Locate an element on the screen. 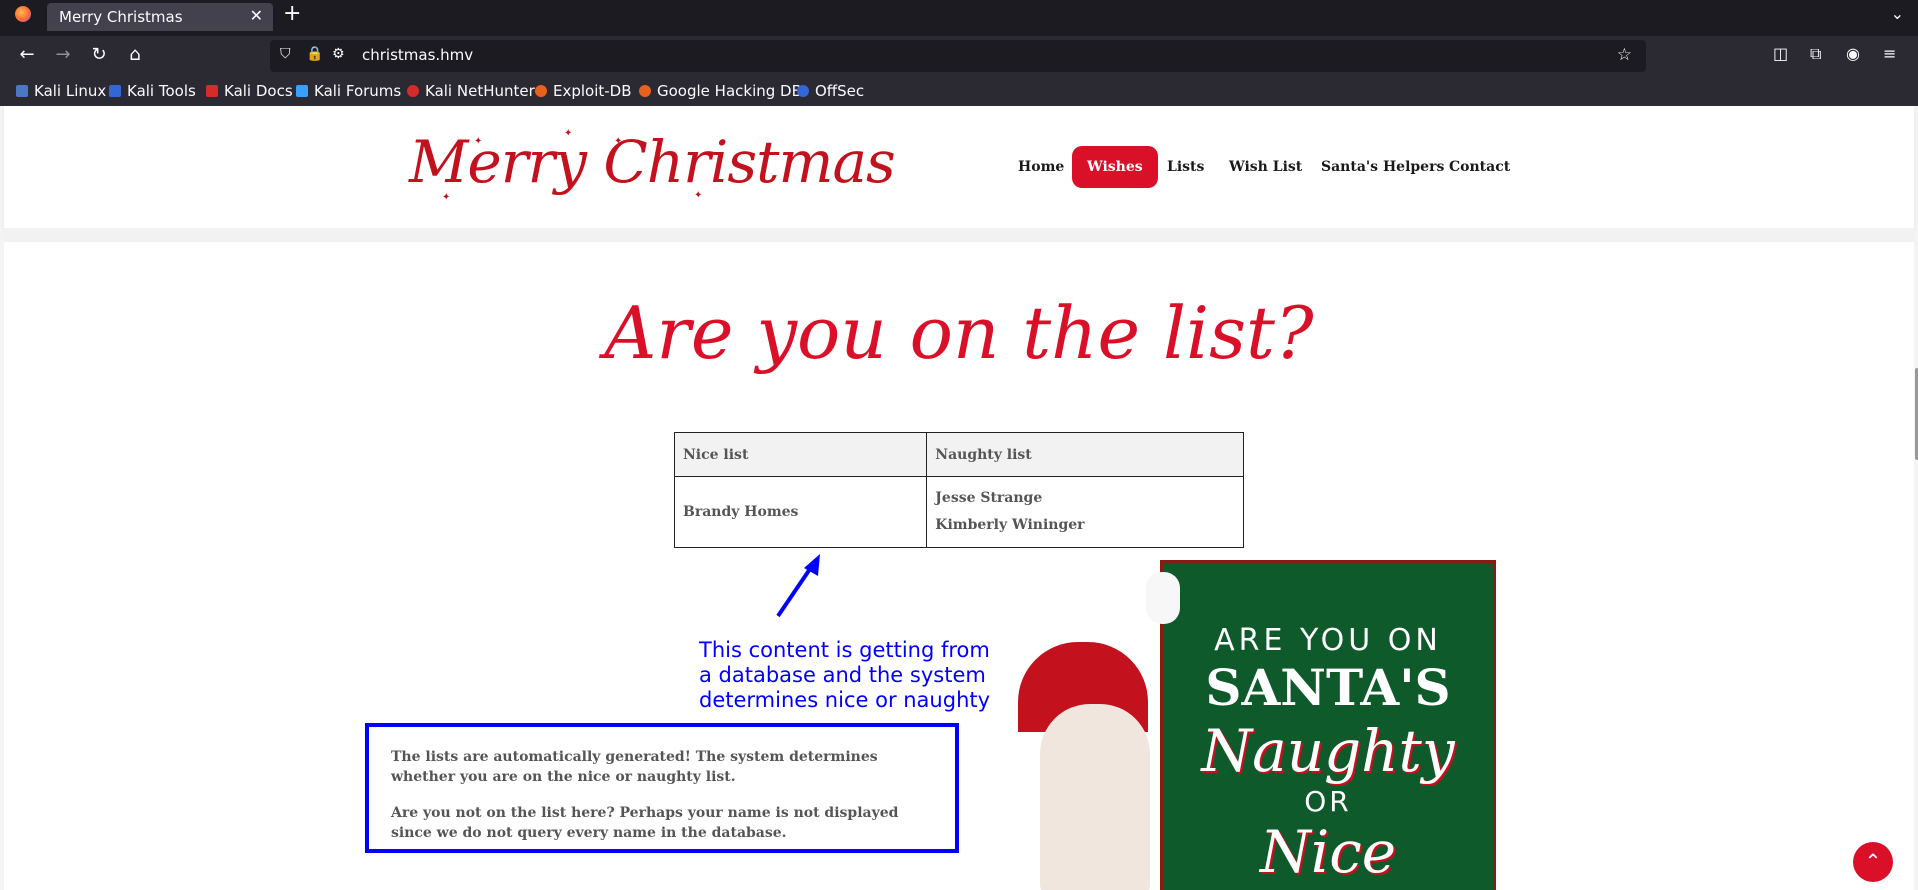 This screenshot has height=890, width=1918. table-header-row: Nice list Naughty list is located at coordinates (958, 454).